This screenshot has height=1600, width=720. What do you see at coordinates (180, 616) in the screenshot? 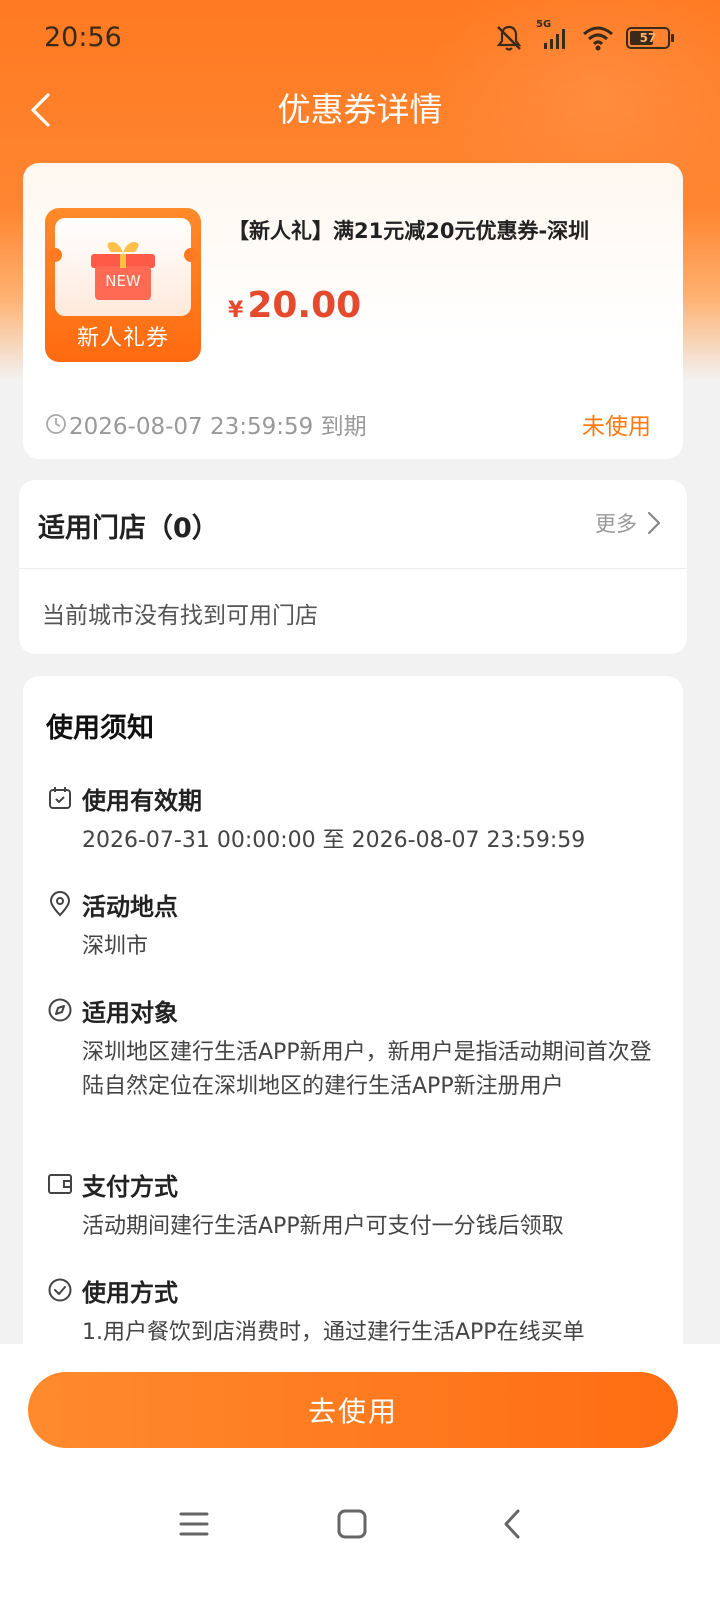
I see `stores-empty-text: 当前城市没有找到可用门店` at bounding box center [180, 616].